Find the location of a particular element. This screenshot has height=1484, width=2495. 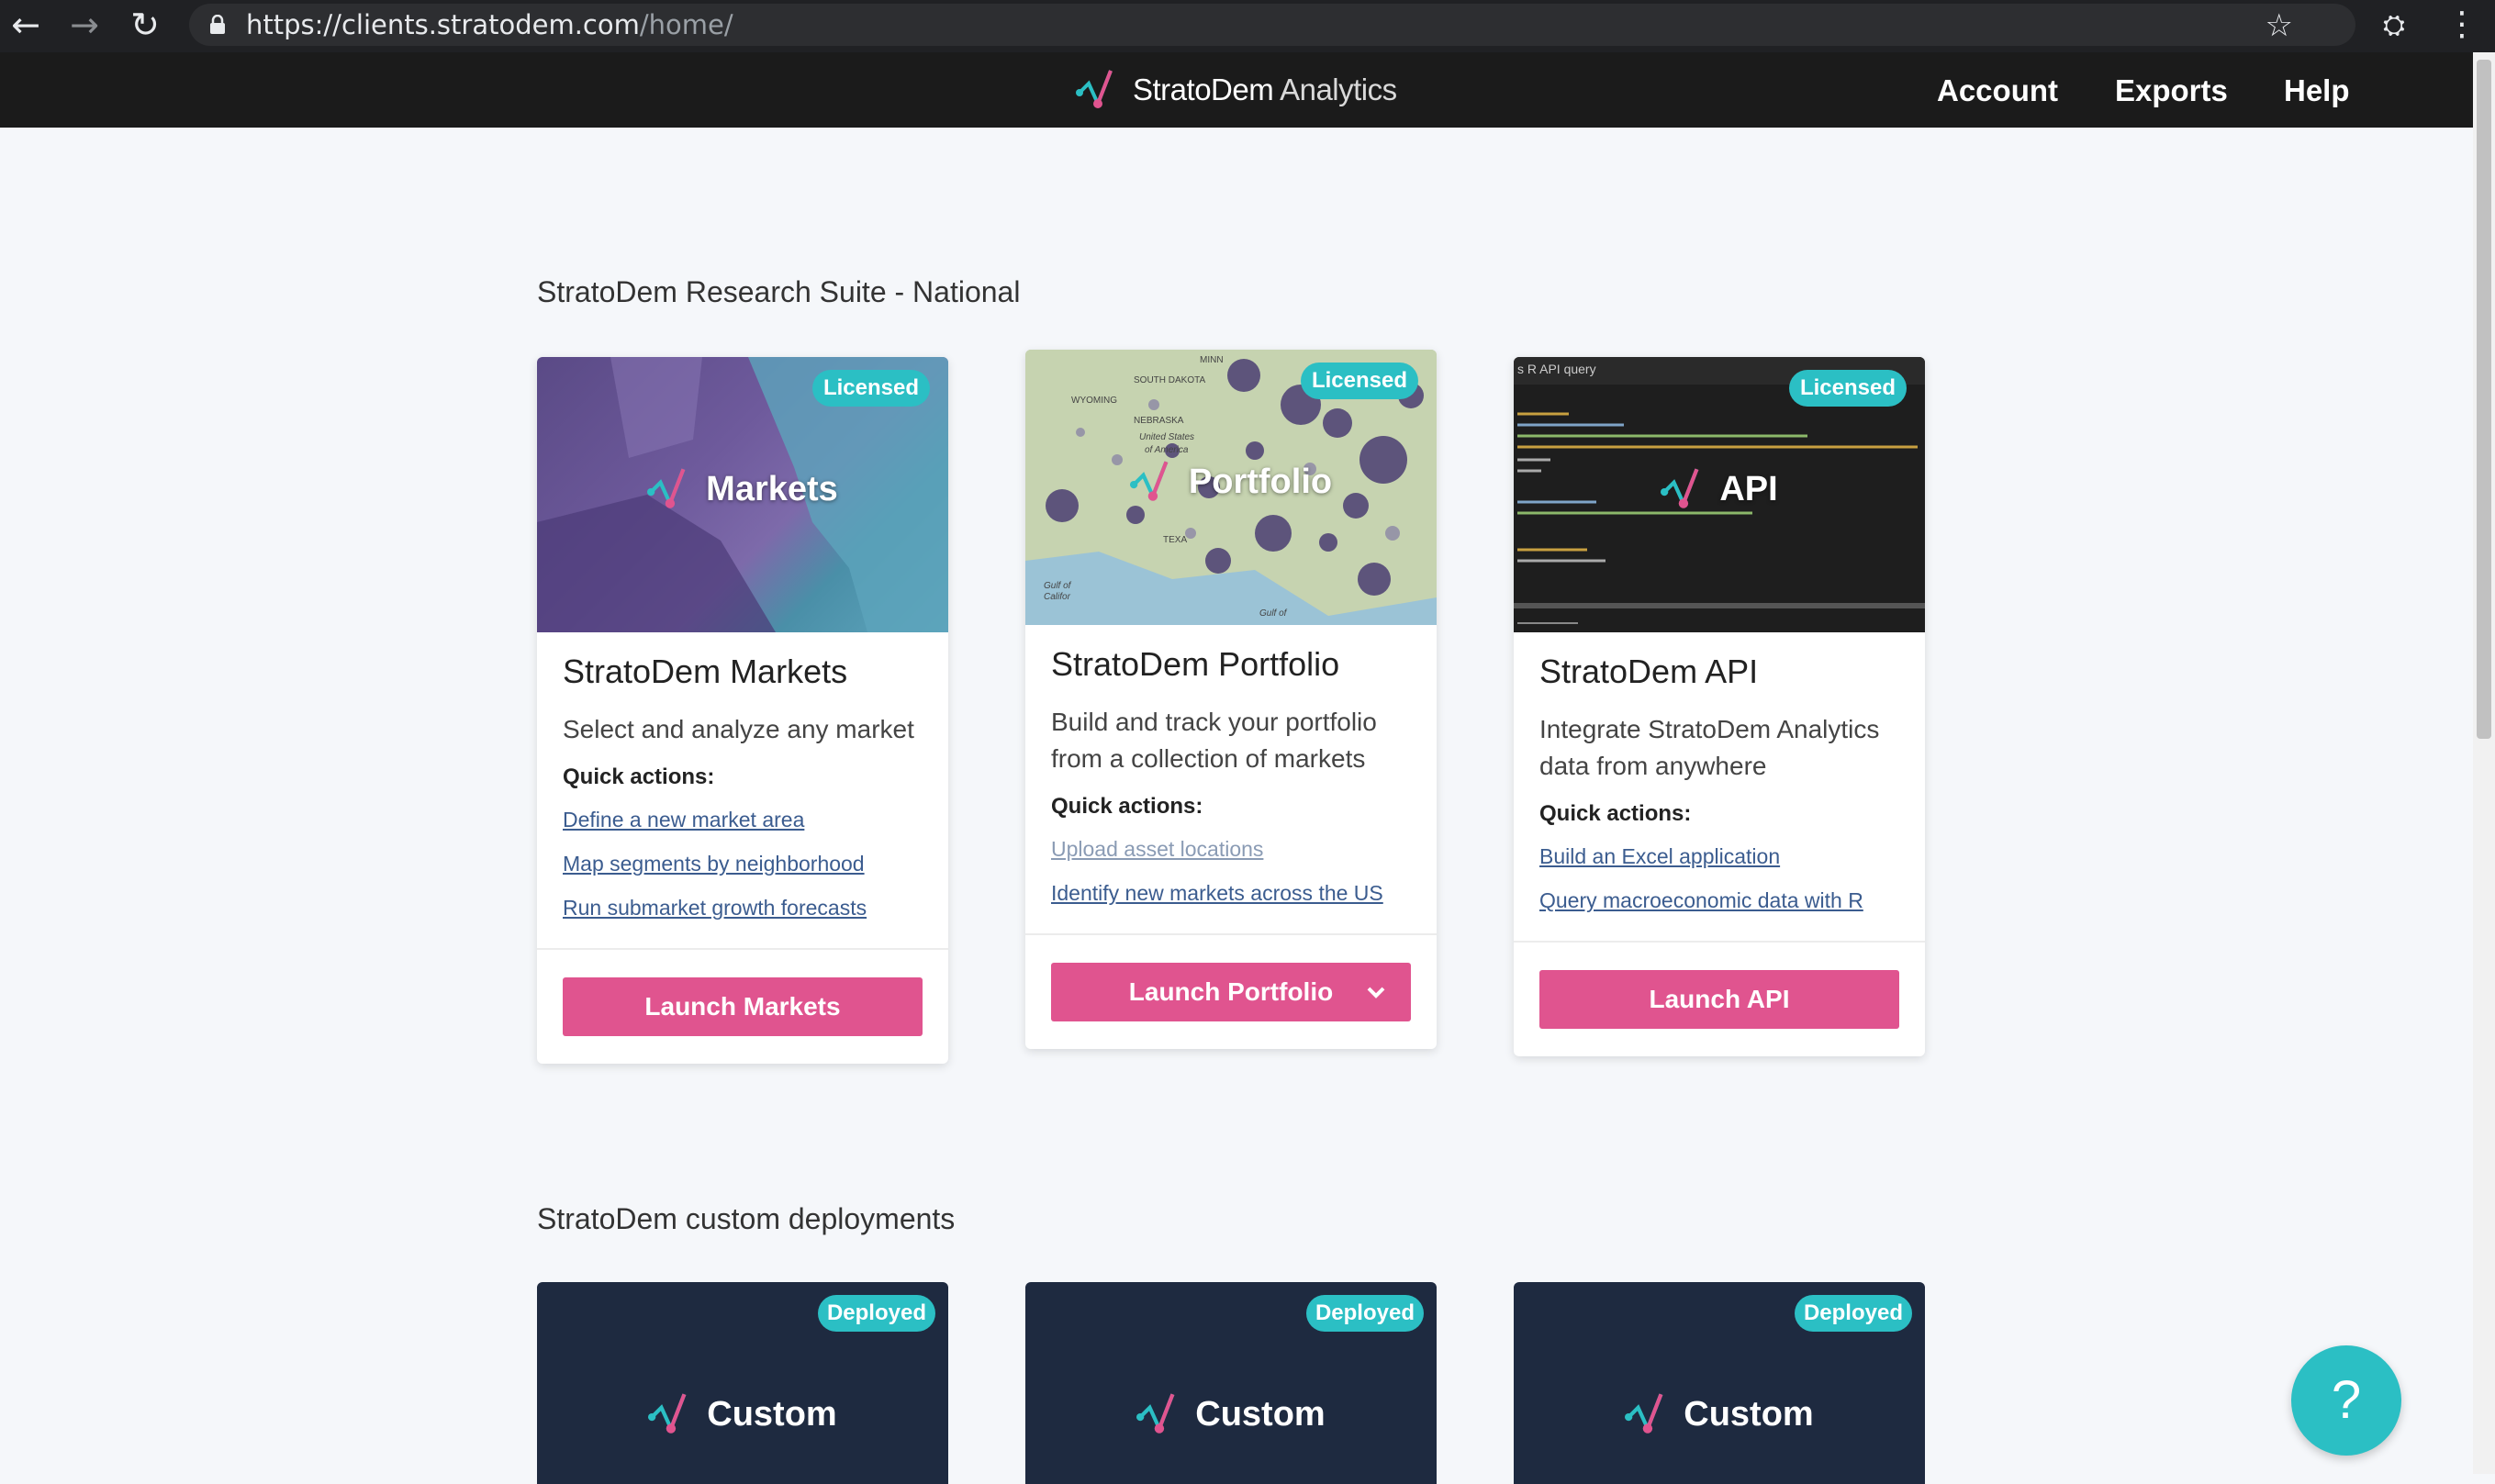

map-label: NEBRASKA is located at coordinates (1159, 421).